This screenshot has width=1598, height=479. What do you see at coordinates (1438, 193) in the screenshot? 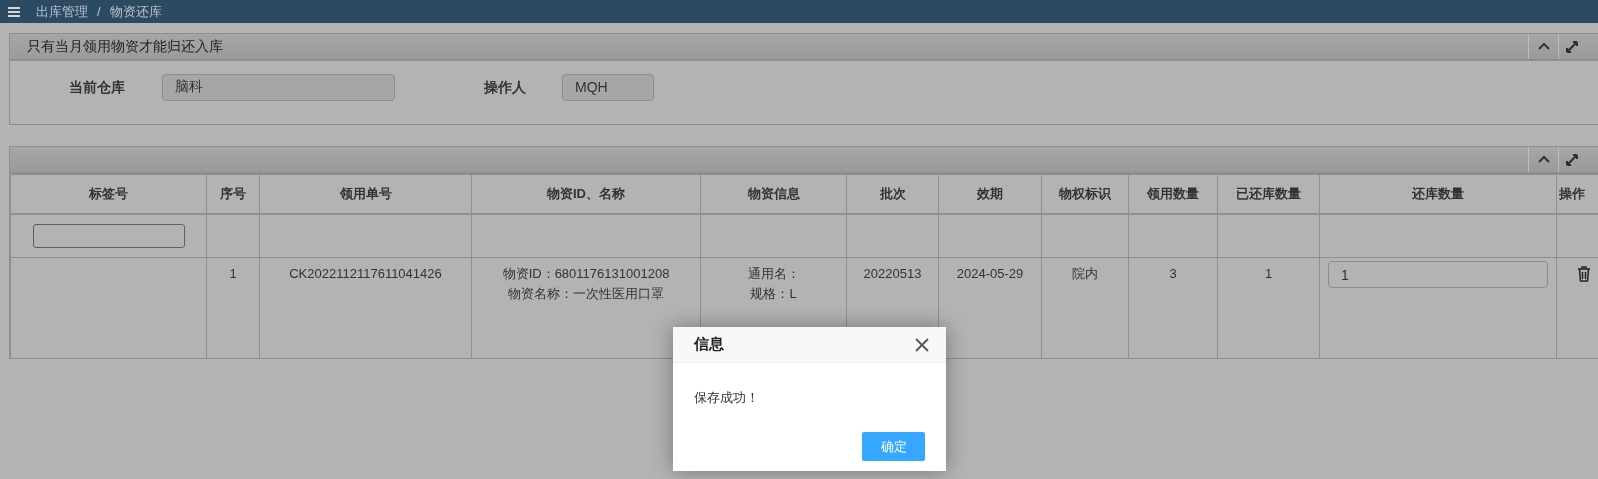
I see `column-header: 还库数量` at bounding box center [1438, 193].